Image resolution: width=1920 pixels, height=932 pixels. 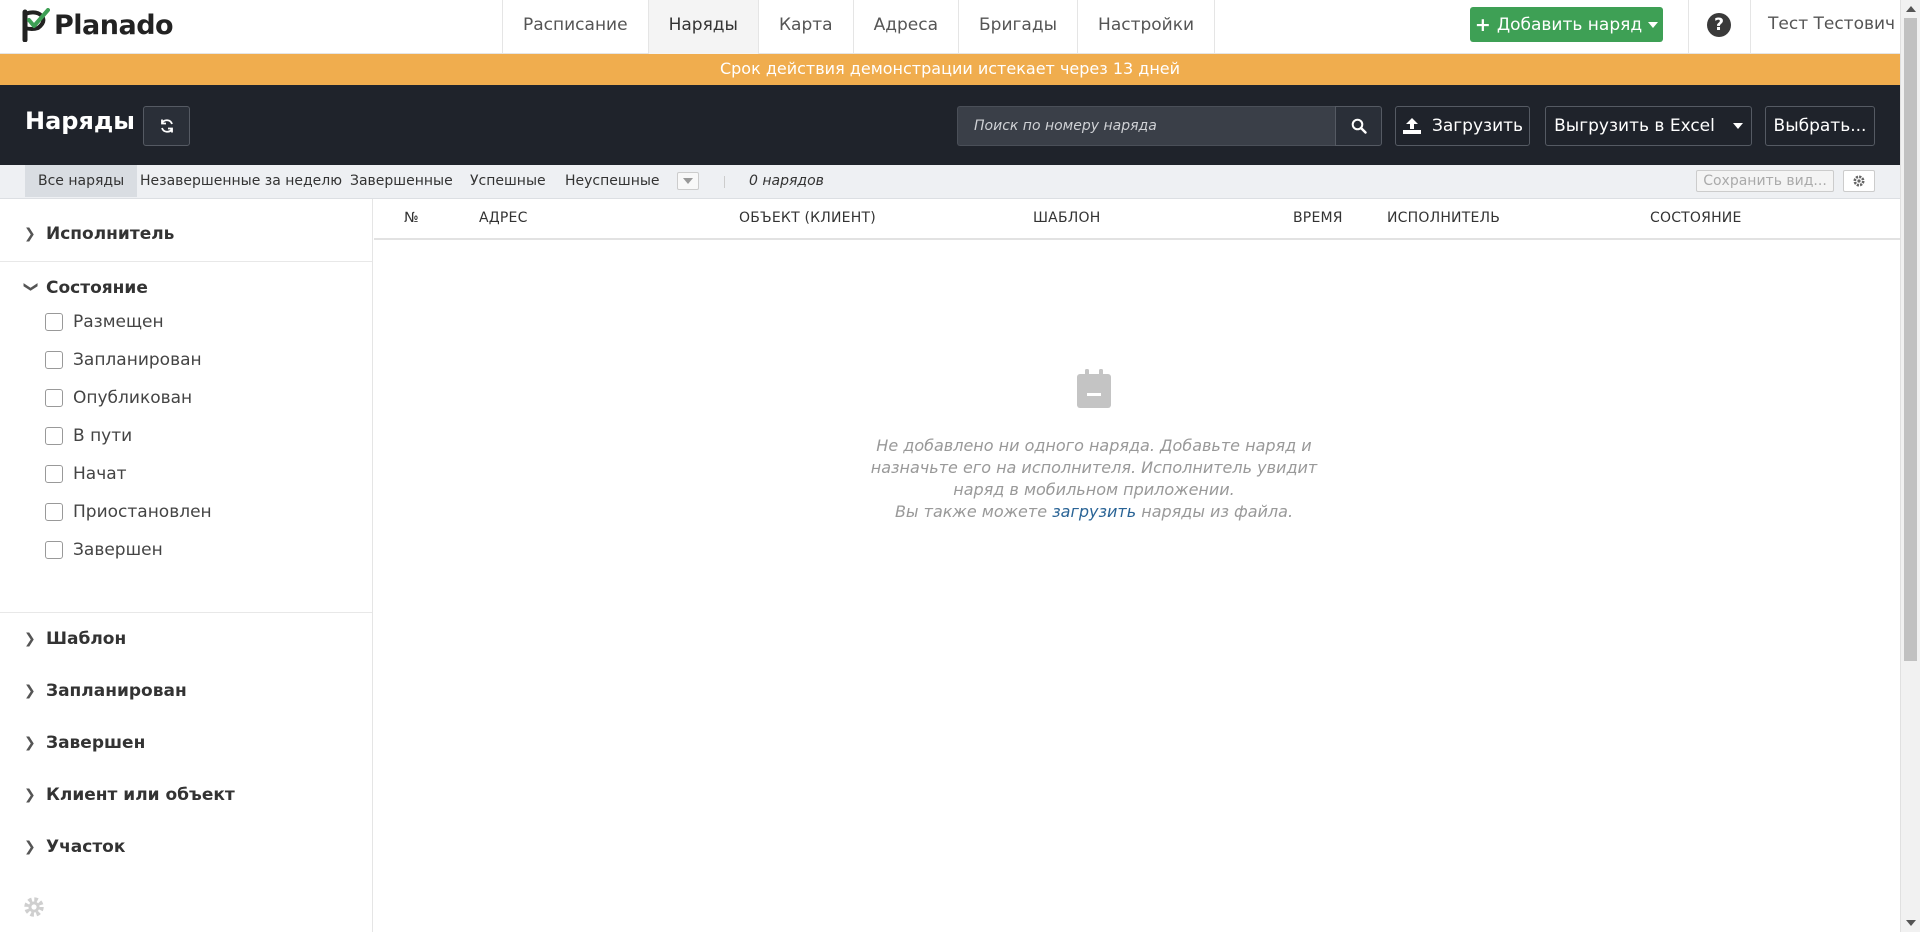 What do you see at coordinates (140, 795) in the screenshot?
I see `filter-client-label: Клиент или объект` at bounding box center [140, 795].